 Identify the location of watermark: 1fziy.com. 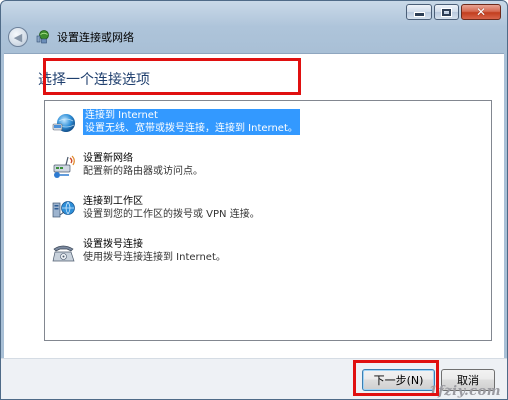
(464, 391).